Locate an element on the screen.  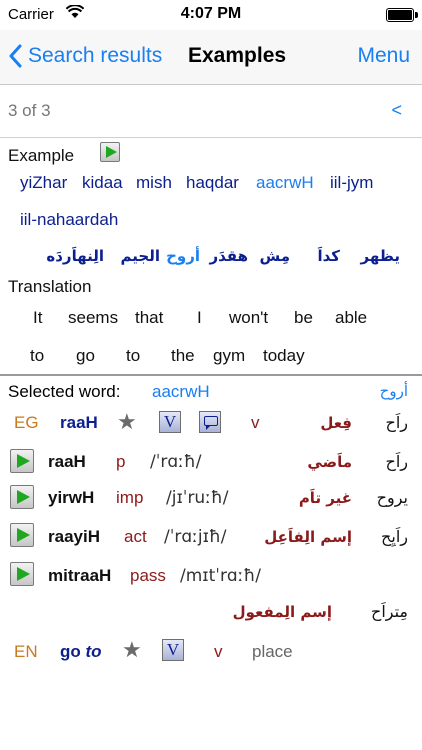
verb-form-type-arabic: ماَضي is located at coordinates (329, 462).